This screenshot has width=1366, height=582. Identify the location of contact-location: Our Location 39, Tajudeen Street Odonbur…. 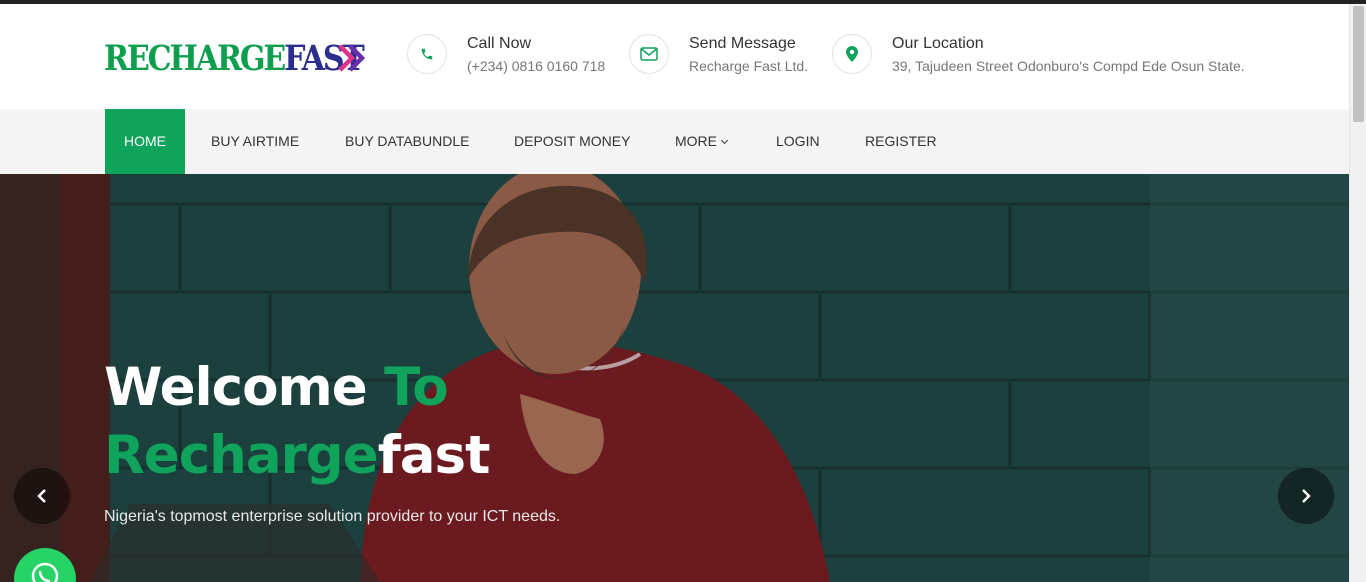
(1038, 55).